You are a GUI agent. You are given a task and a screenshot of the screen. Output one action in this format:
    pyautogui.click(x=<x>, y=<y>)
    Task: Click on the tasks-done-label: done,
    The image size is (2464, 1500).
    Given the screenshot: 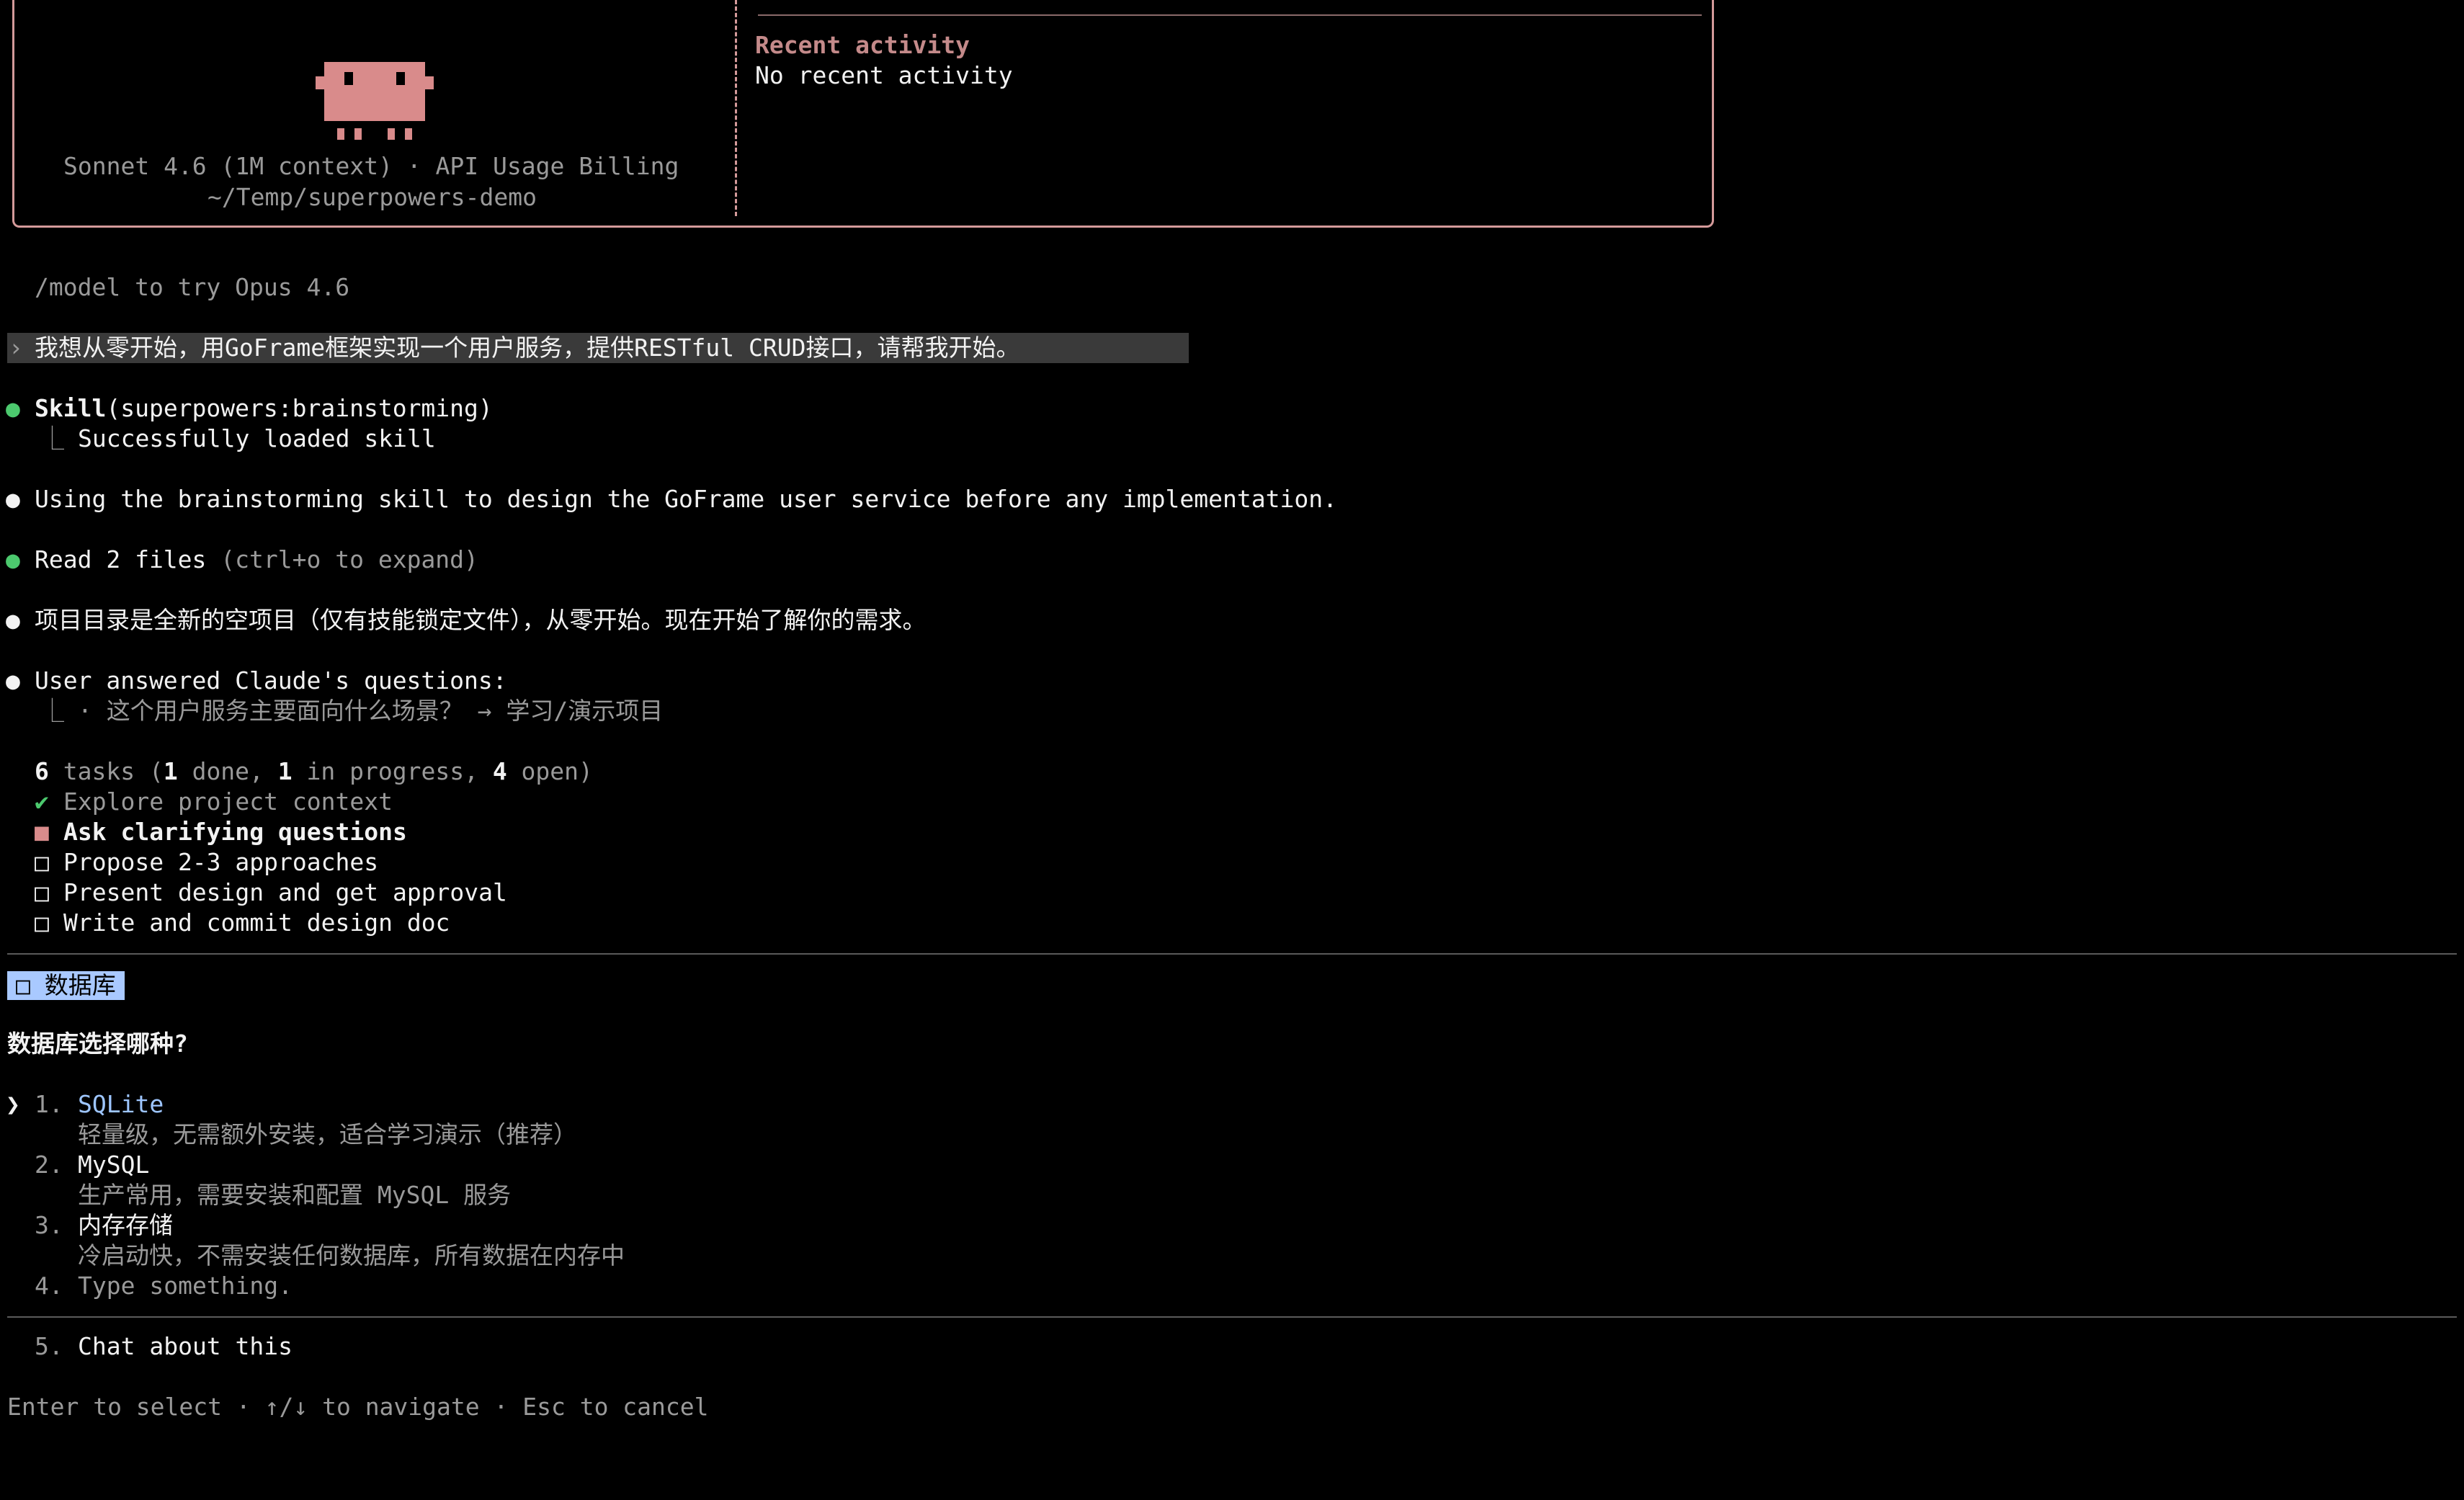 What is the action you would take?
    pyautogui.click(x=227, y=771)
    